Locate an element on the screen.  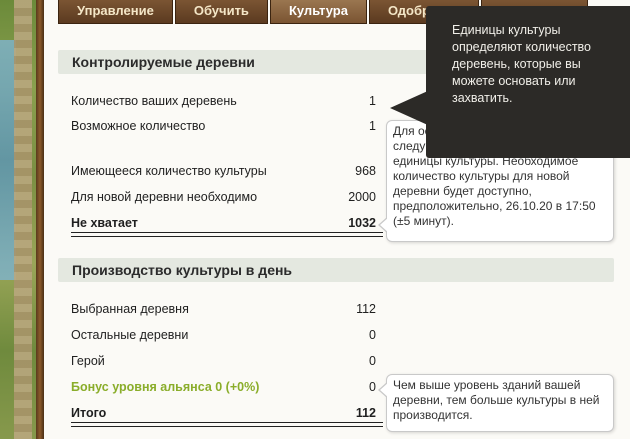
row-label: Возможное количество is located at coordinates (138, 126).